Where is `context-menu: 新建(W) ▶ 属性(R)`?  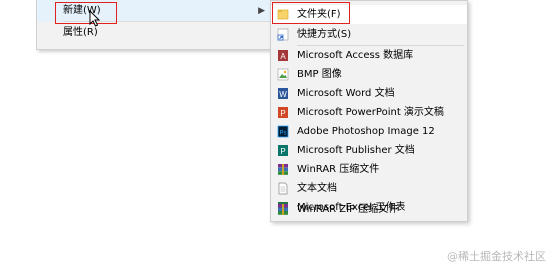 context-menu: 新建(W) ▶ 属性(R) is located at coordinates (155, 25).